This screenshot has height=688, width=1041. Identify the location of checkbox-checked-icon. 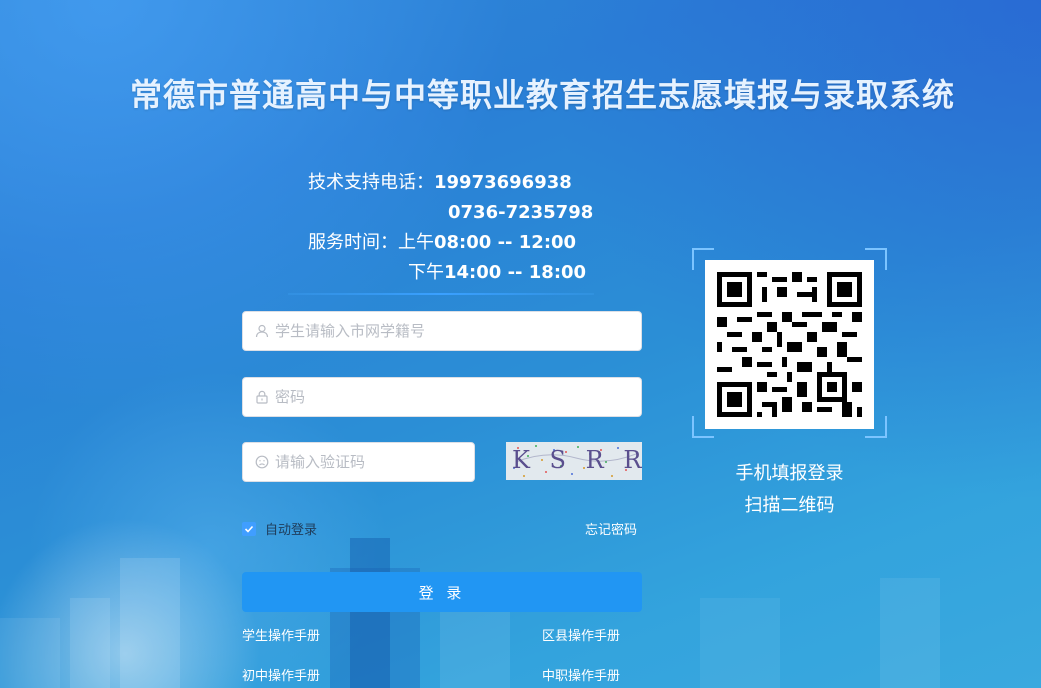
(249, 528).